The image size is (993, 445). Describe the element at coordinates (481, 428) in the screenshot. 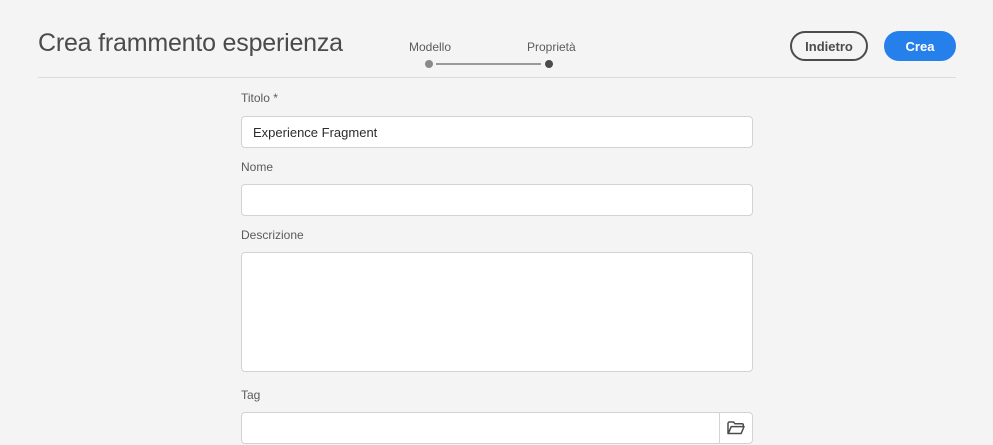

I see `tag-input` at that location.